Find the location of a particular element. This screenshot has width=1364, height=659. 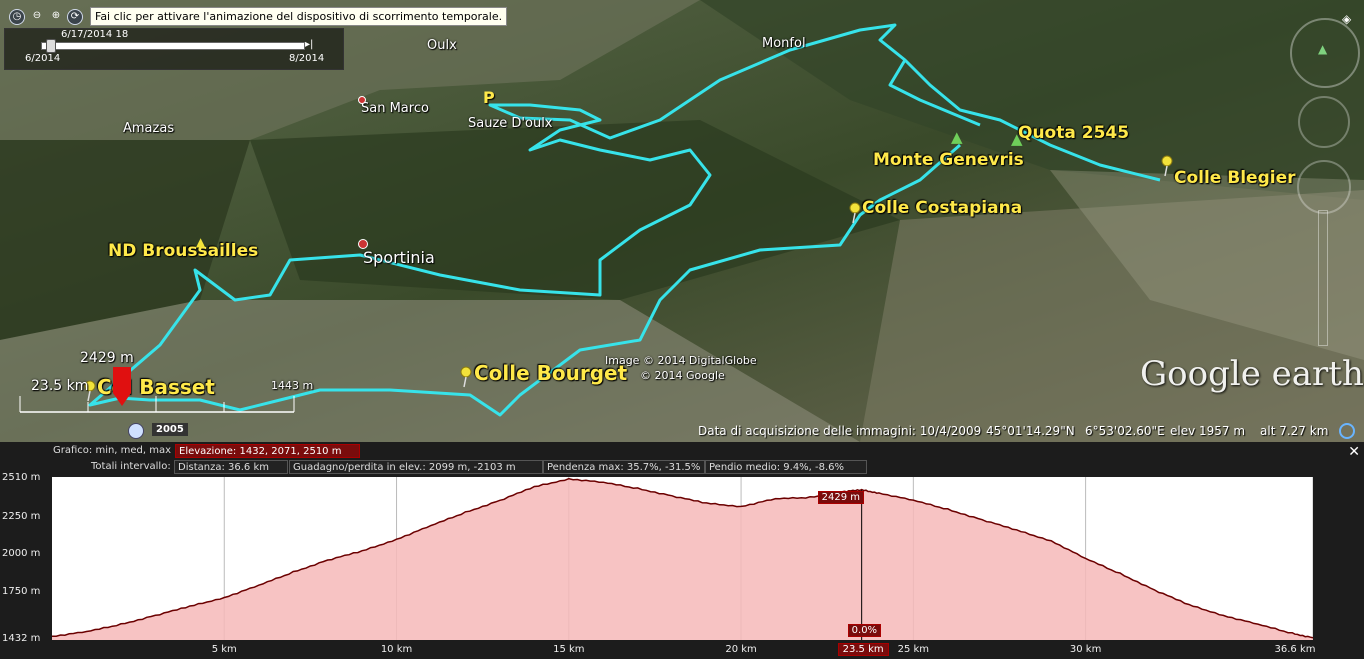

triangle-icon: ▲ is located at coordinates (200, 242).